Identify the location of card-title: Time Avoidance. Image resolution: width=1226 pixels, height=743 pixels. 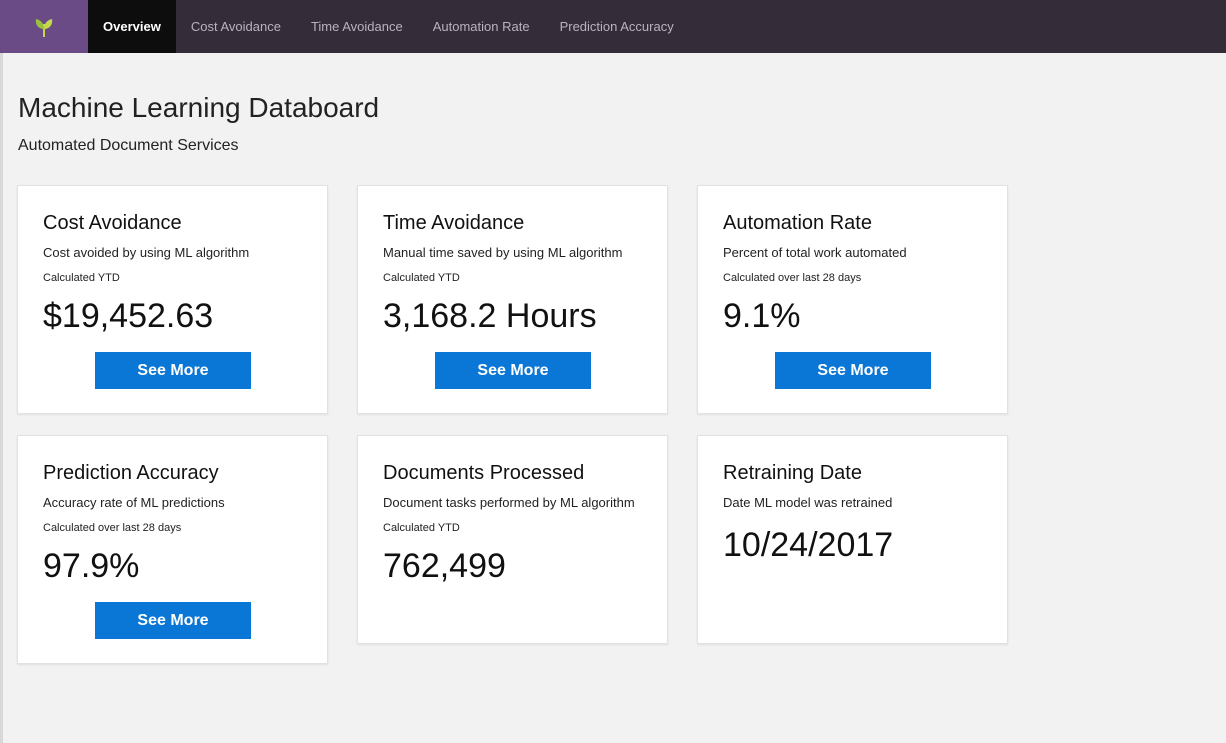
(454, 223).